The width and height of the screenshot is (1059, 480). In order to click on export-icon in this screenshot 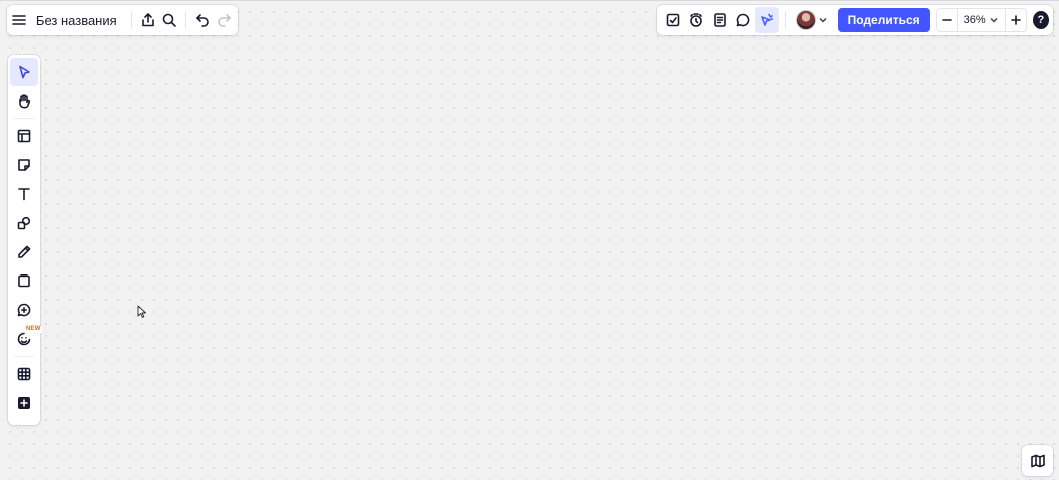, I will do `click(148, 20)`.